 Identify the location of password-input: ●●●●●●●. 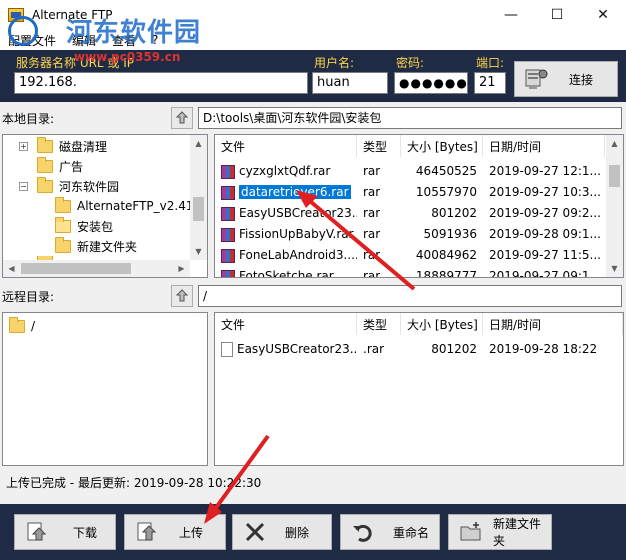
(431, 83).